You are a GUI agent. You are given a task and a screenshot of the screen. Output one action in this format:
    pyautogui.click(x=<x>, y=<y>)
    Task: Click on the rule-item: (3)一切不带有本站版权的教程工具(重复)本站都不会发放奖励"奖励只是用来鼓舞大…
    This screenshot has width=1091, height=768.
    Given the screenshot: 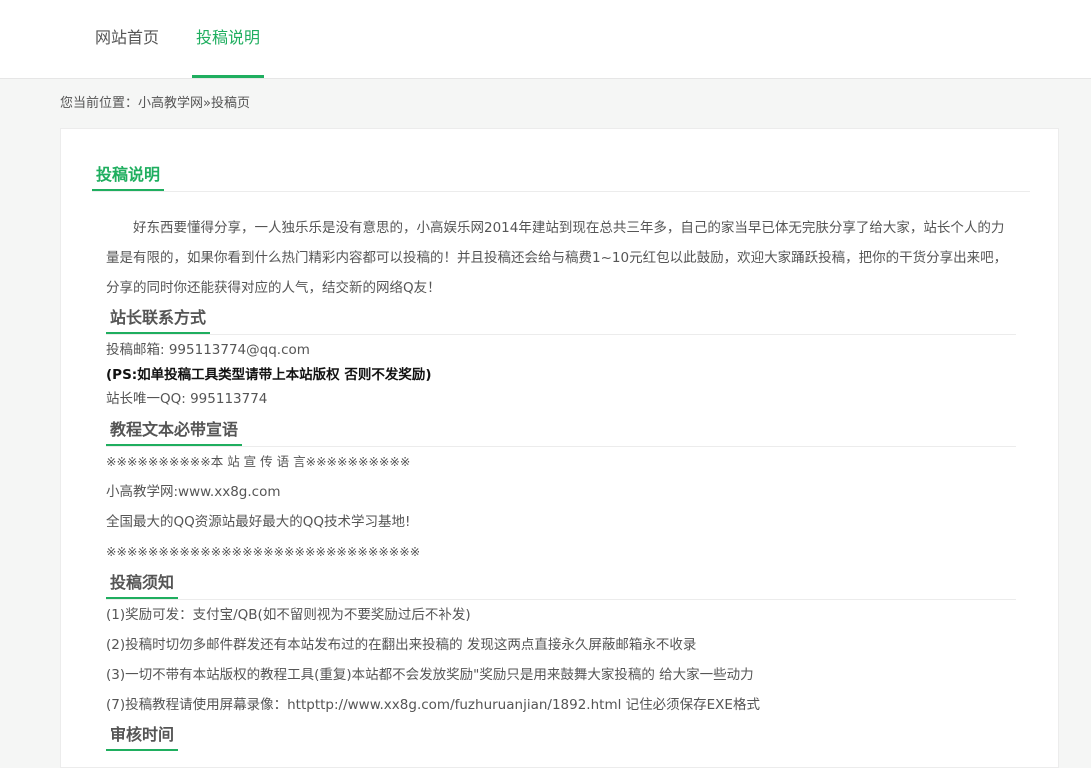 What is the action you would take?
    pyautogui.click(x=430, y=675)
    